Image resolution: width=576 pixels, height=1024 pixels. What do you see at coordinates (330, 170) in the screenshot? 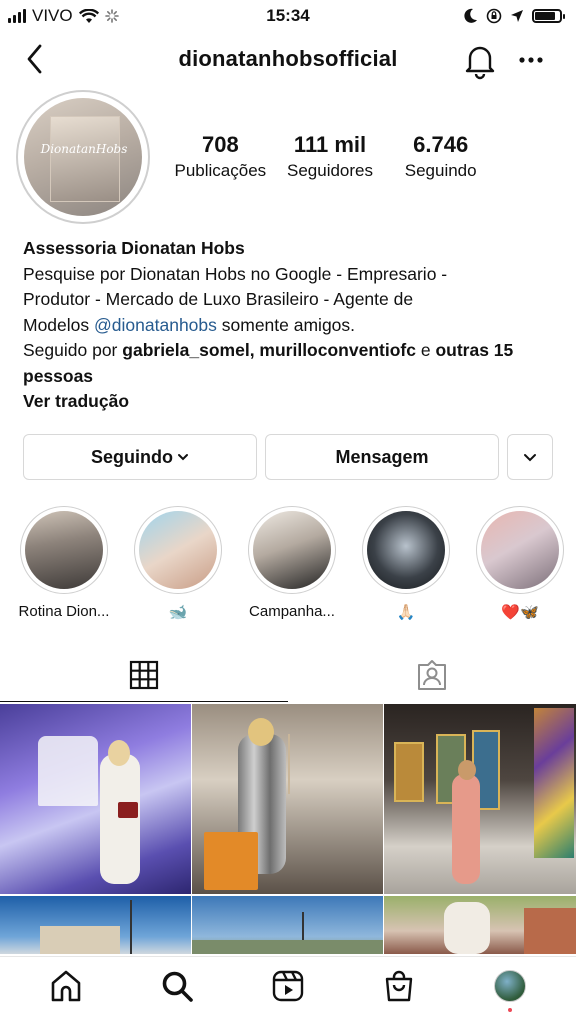
I see `stat-label: Seguidores` at bounding box center [330, 170].